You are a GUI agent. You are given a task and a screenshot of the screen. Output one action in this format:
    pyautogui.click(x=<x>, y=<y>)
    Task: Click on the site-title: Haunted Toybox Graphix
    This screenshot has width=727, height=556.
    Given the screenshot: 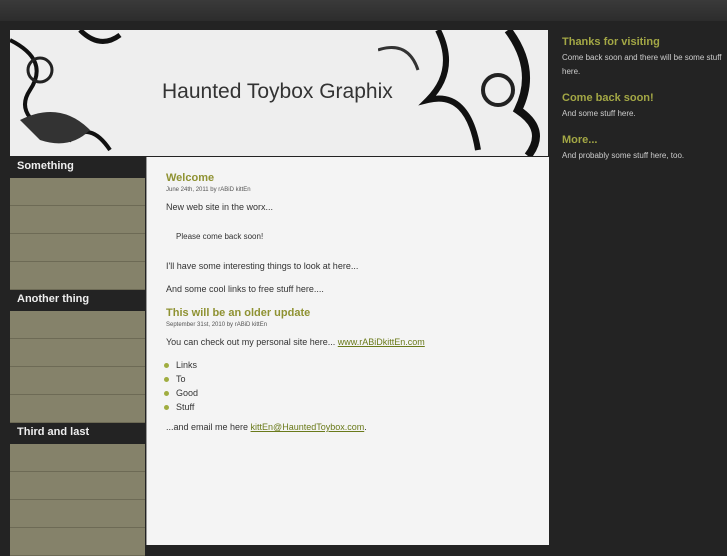 What is the action you would take?
    pyautogui.click(x=277, y=91)
    